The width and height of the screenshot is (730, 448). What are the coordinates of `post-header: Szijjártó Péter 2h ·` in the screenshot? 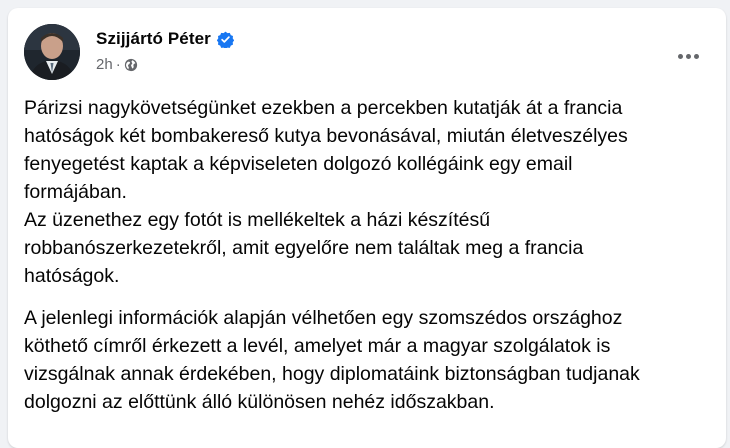 It's located at (367, 53).